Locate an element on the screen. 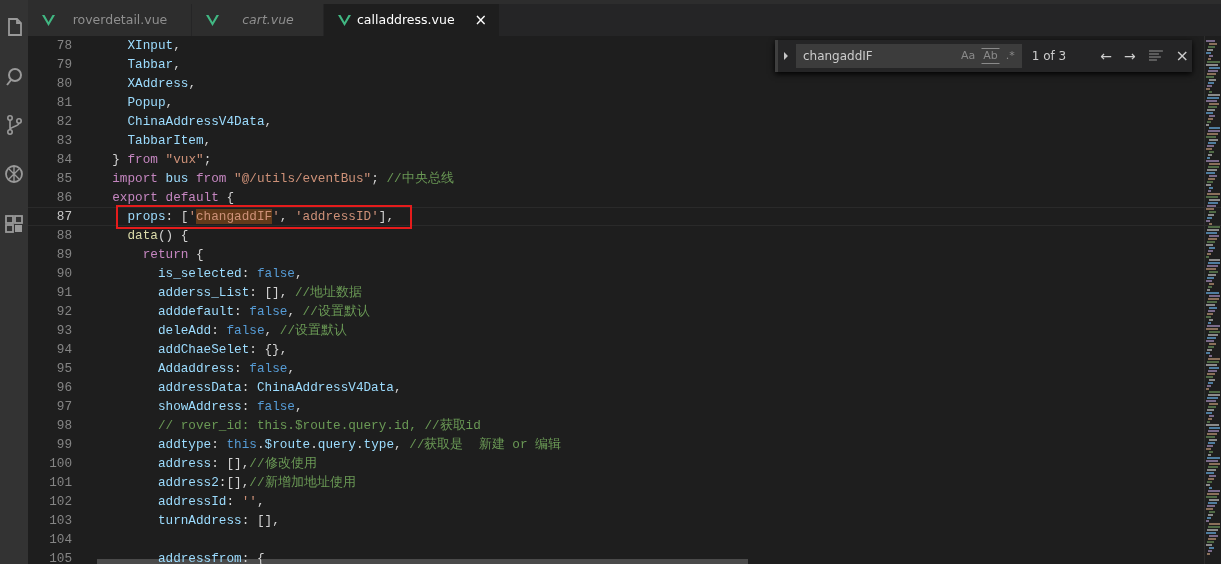 This screenshot has height=564, width=1221. line-number: 78 is located at coordinates (63, 46).